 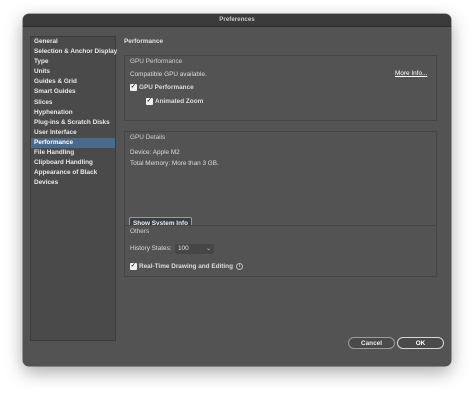 I want to click on sidebar-item-selection-anchor-display: Selection & Anchor Display, so click(x=74, y=52).